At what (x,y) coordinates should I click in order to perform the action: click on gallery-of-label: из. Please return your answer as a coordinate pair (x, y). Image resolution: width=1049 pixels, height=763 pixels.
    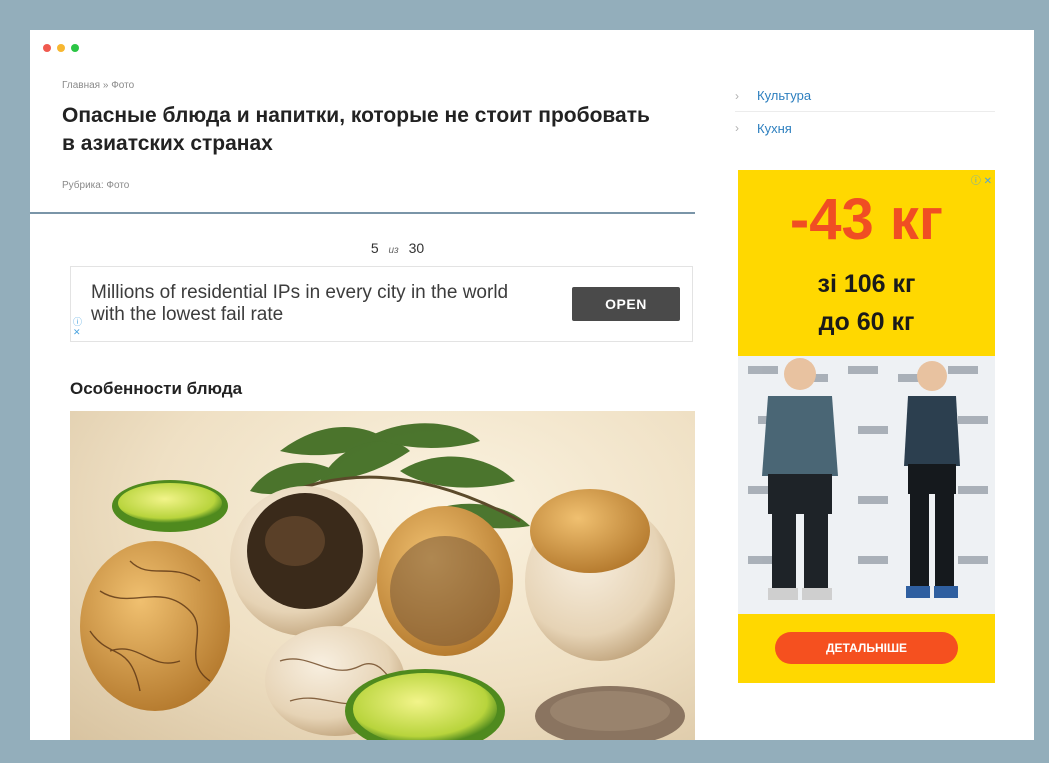
    Looking at the image, I should click on (393, 250).